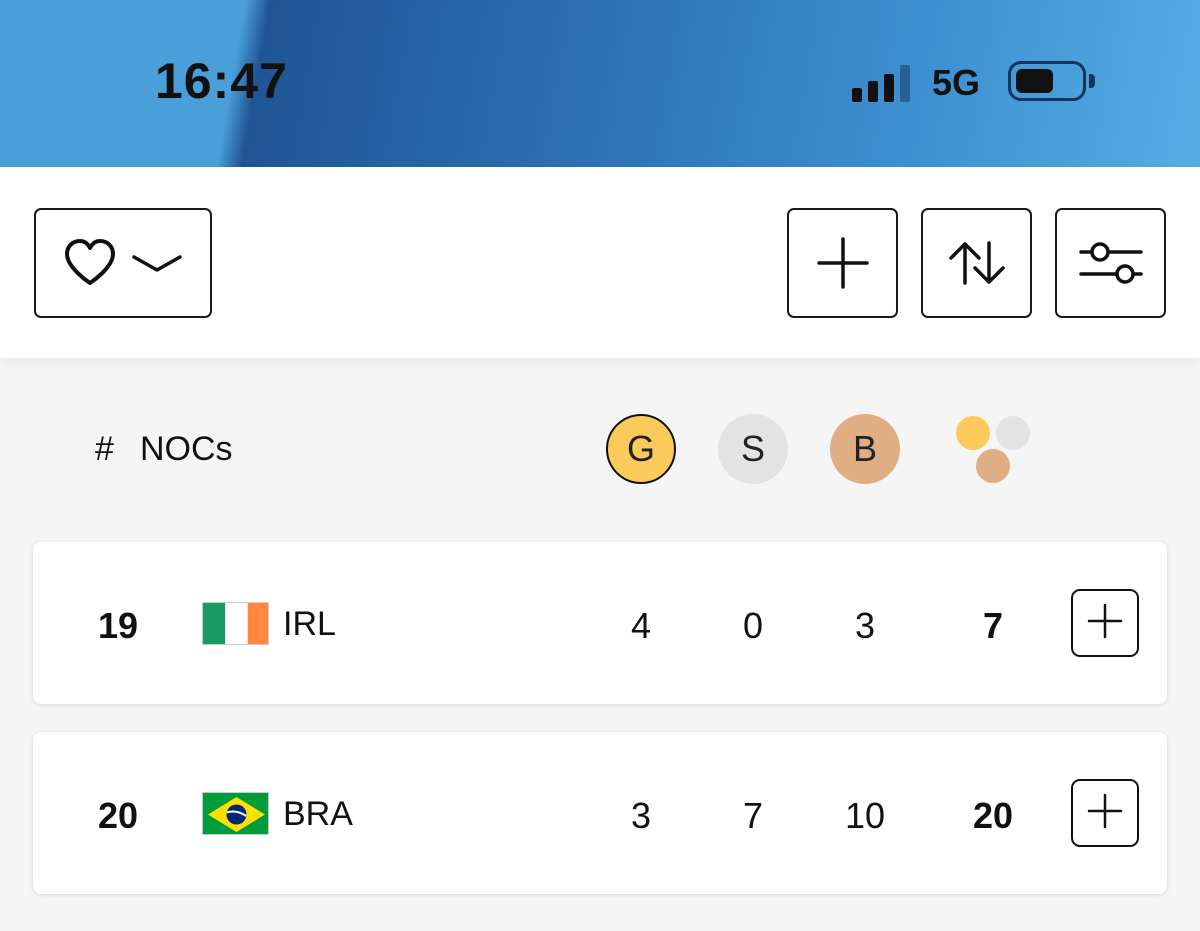 This screenshot has width=1200, height=931. What do you see at coordinates (318, 814) in the screenshot?
I see `noc-code: BRA` at bounding box center [318, 814].